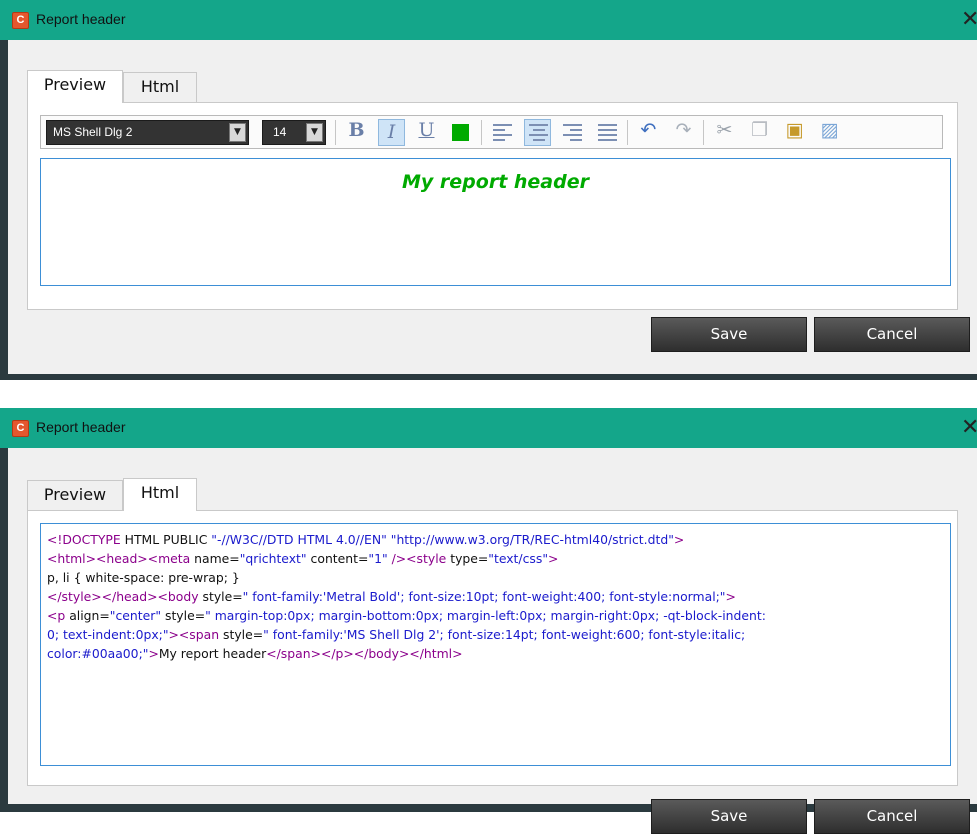  What do you see at coordinates (426, 132) in the screenshot?
I see `underline-icon: U` at bounding box center [426, 132].